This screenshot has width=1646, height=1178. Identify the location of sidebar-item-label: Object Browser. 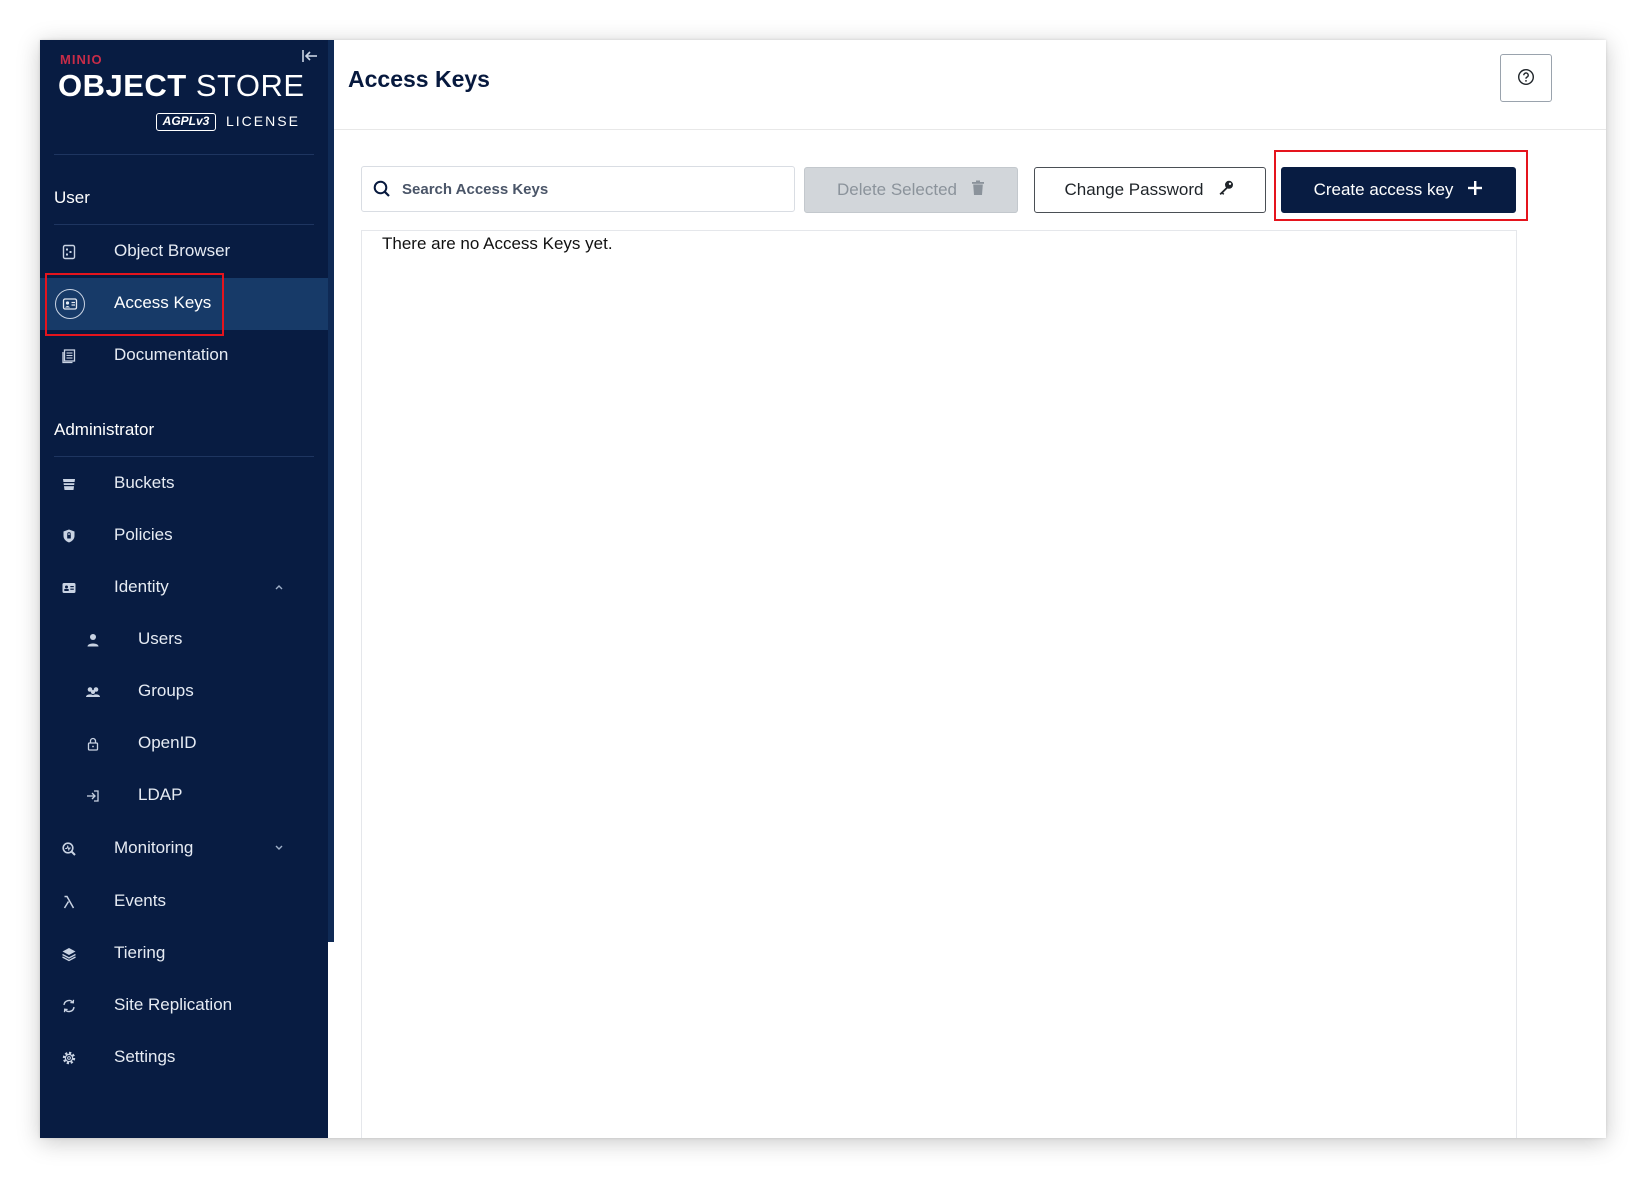
(172, 250).